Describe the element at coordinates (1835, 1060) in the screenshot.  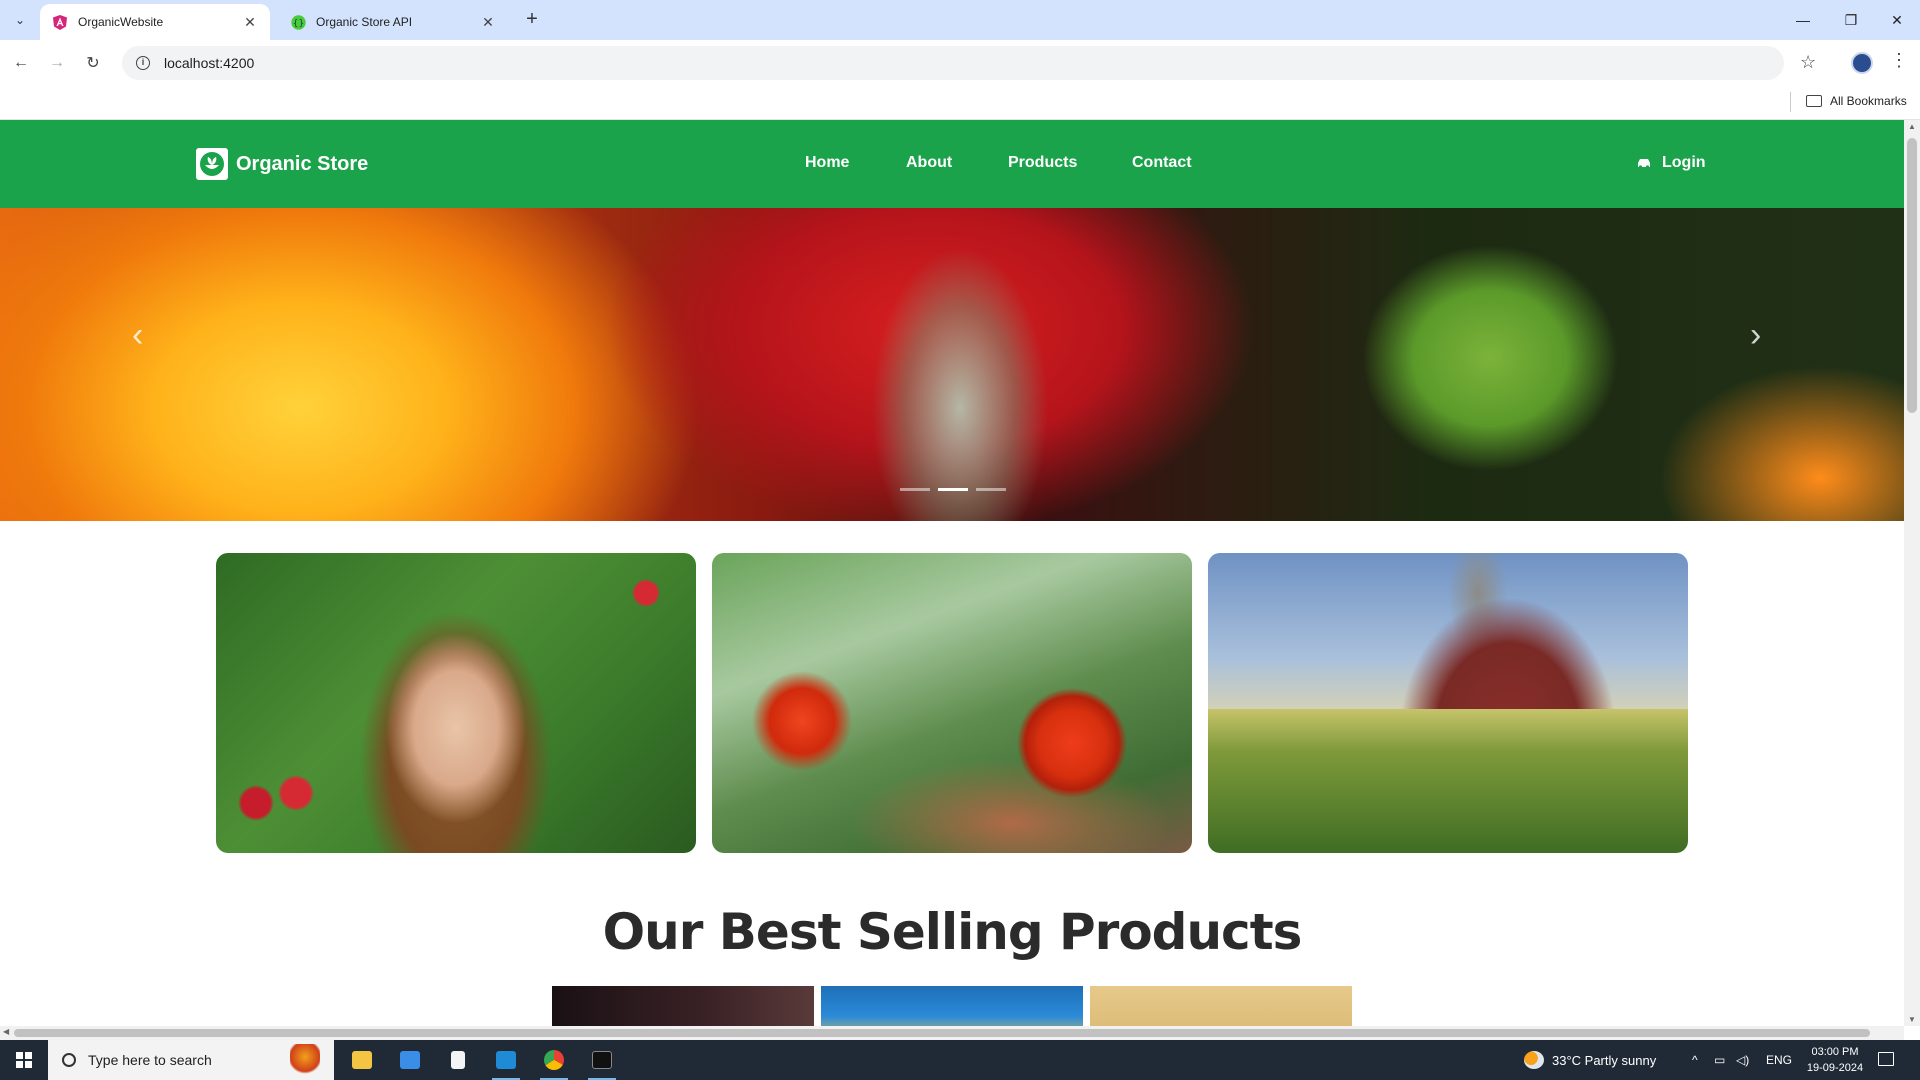
I see `taskbar-clock: 03:00 PM 19-09-2024` at that location.